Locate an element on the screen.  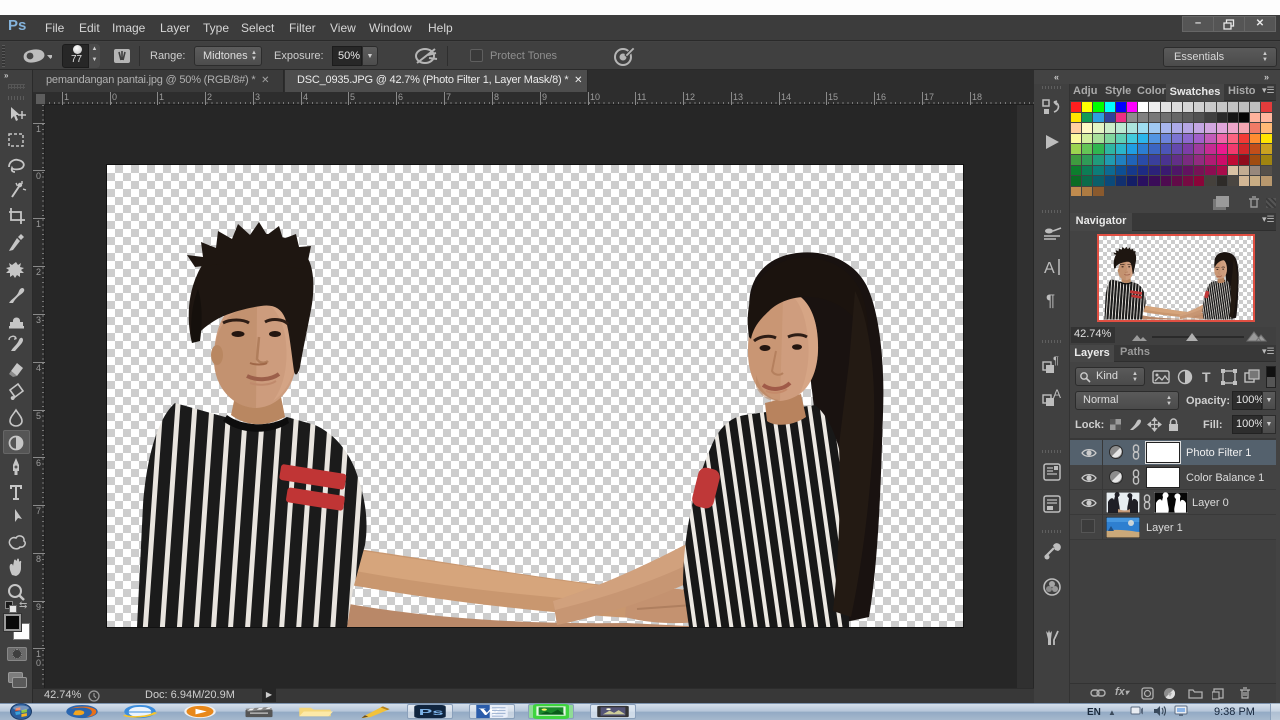
svg-text: Ps is located at coordinates (431, 712).